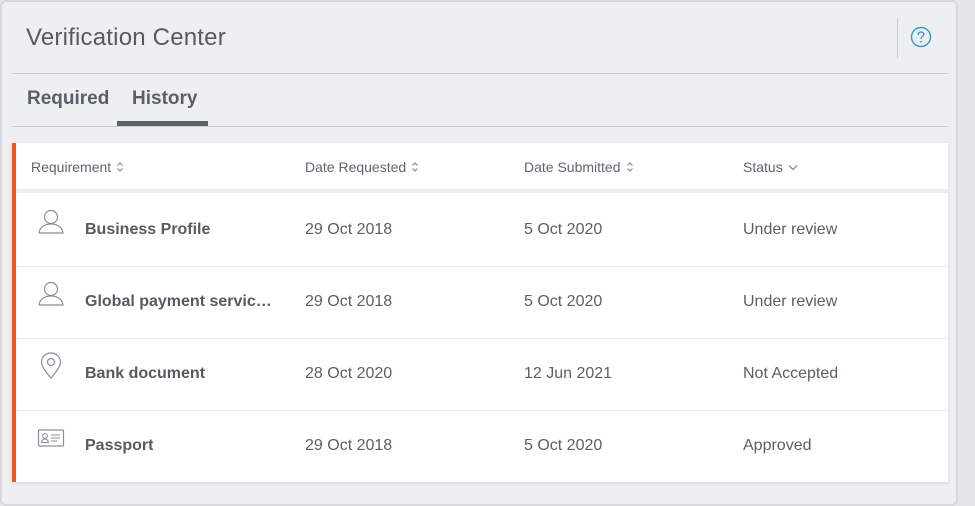  I want to click on tab-required: Required, so click(68, 99).